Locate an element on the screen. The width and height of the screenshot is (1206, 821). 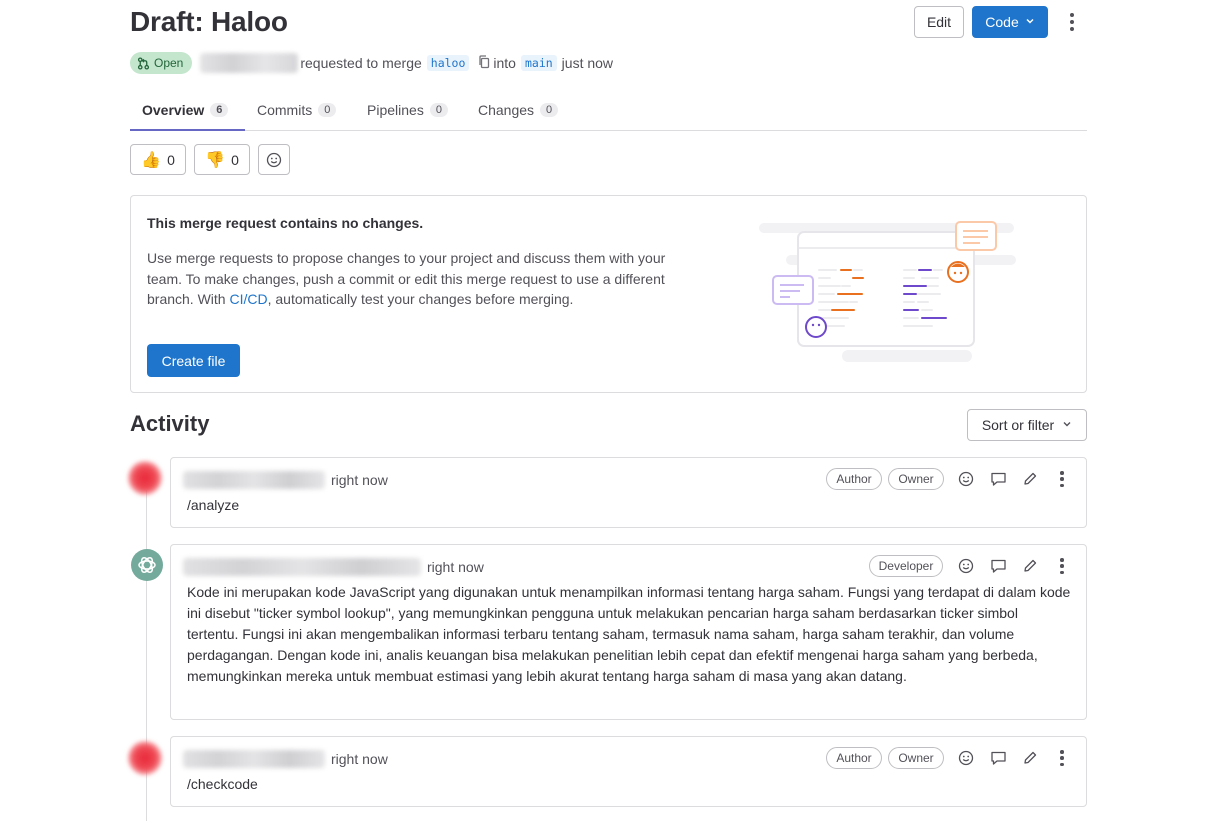
source-branch: haloo is located at coordinates (448, 63).